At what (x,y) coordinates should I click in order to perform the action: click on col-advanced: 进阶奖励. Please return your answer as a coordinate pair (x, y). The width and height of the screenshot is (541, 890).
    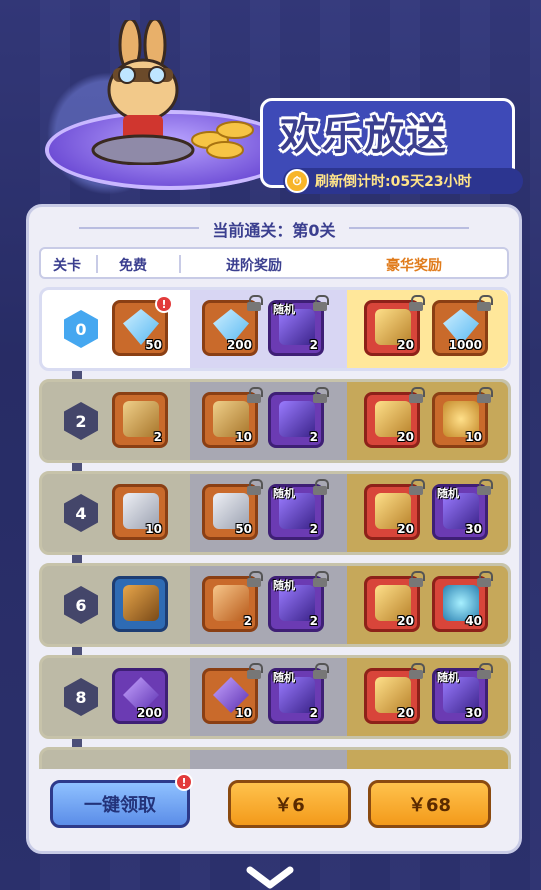
    Looking at the image, I should click on (254, 266).